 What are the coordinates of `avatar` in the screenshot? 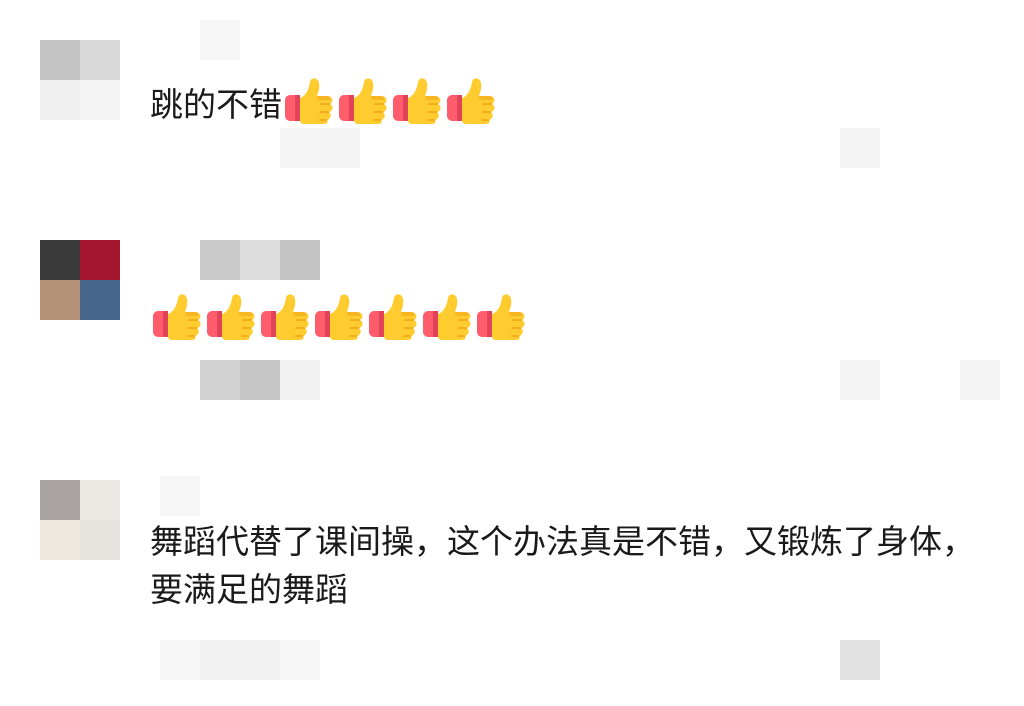 It's located at (80, 520).